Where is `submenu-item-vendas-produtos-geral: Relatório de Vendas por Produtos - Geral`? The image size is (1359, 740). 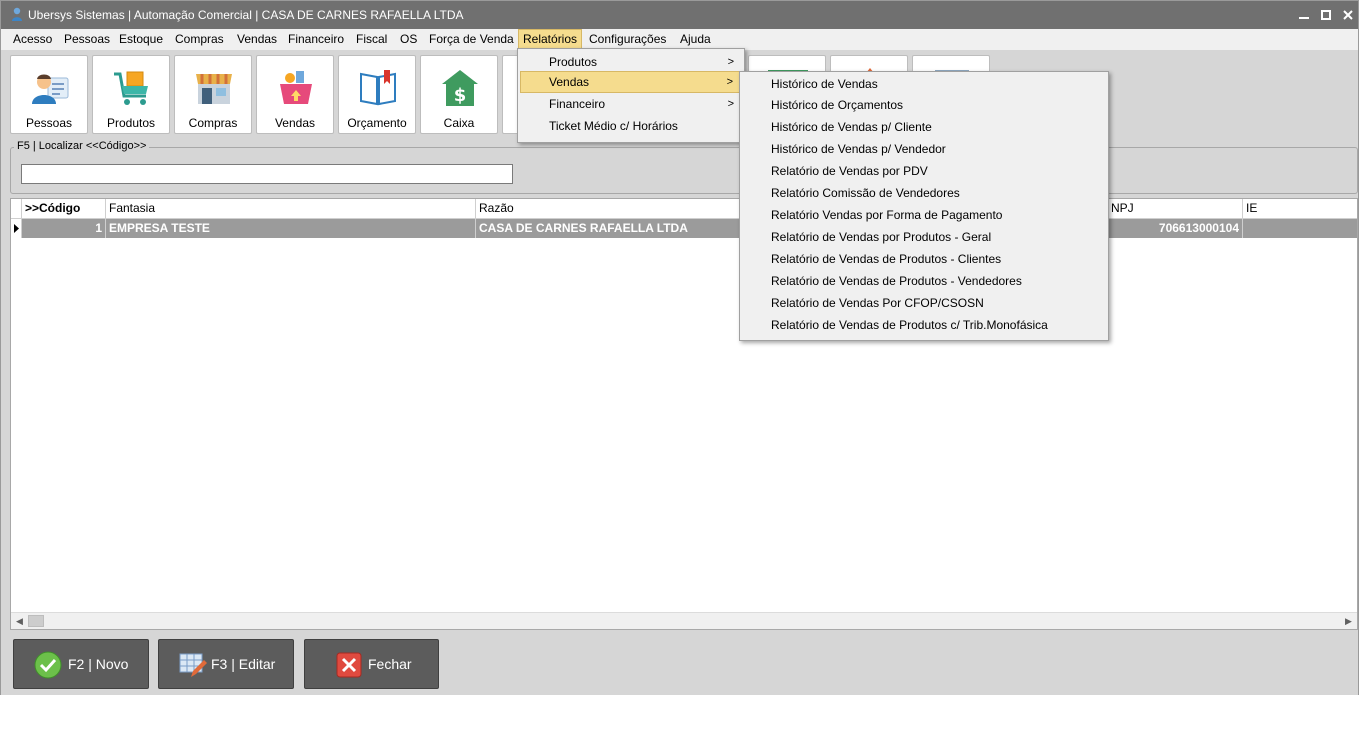
submenu-item-vendas-produtos-geral: Relatório de Vendas por Produtos - Geral is located at coordinates (866, 237).